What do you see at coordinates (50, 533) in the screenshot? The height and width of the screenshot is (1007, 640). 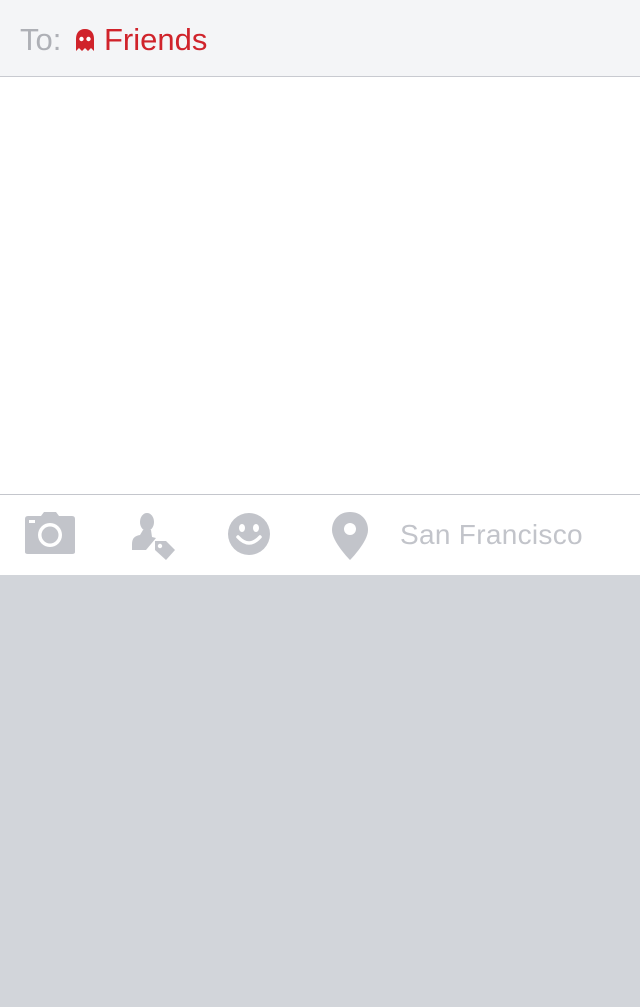 I see `camera-icon` at bounding box center [50, 533].